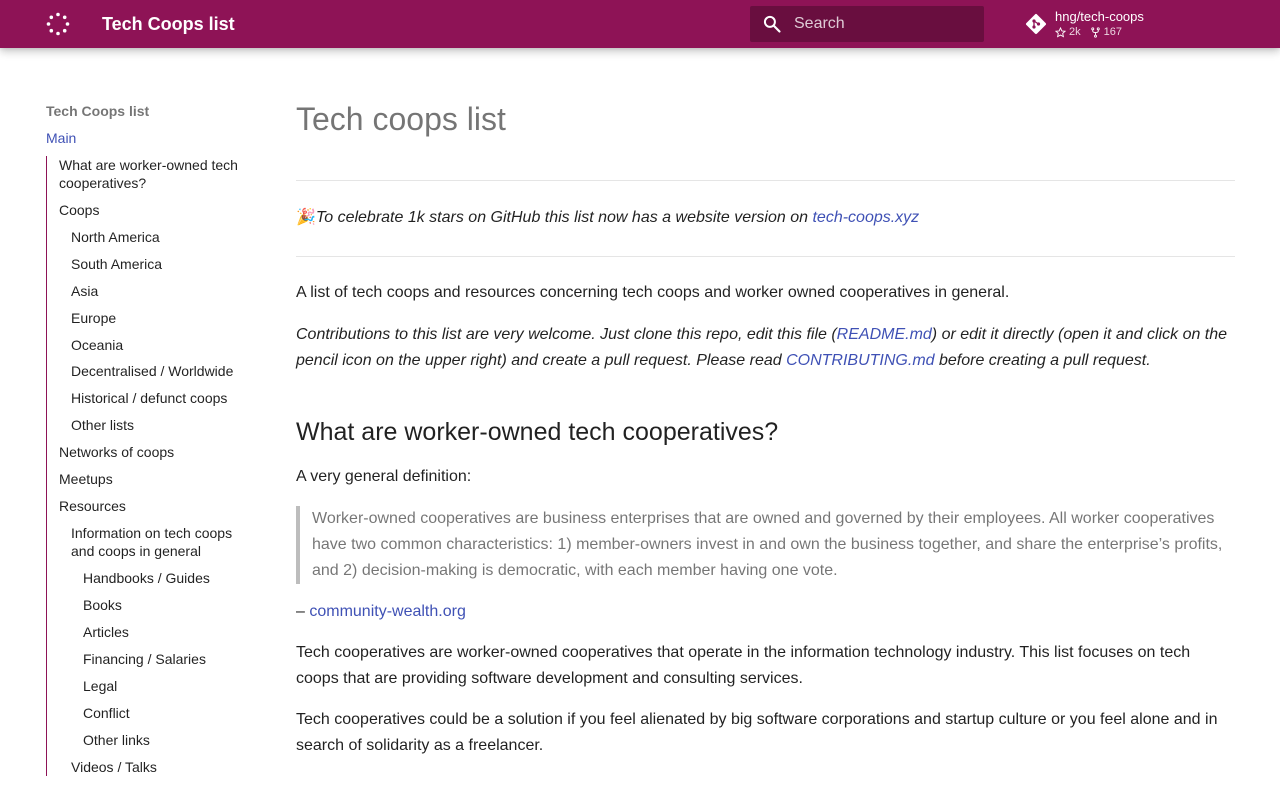  Describe the element at coordinates (46, 466) in the screenshot. I see `nav-rail` at that location.